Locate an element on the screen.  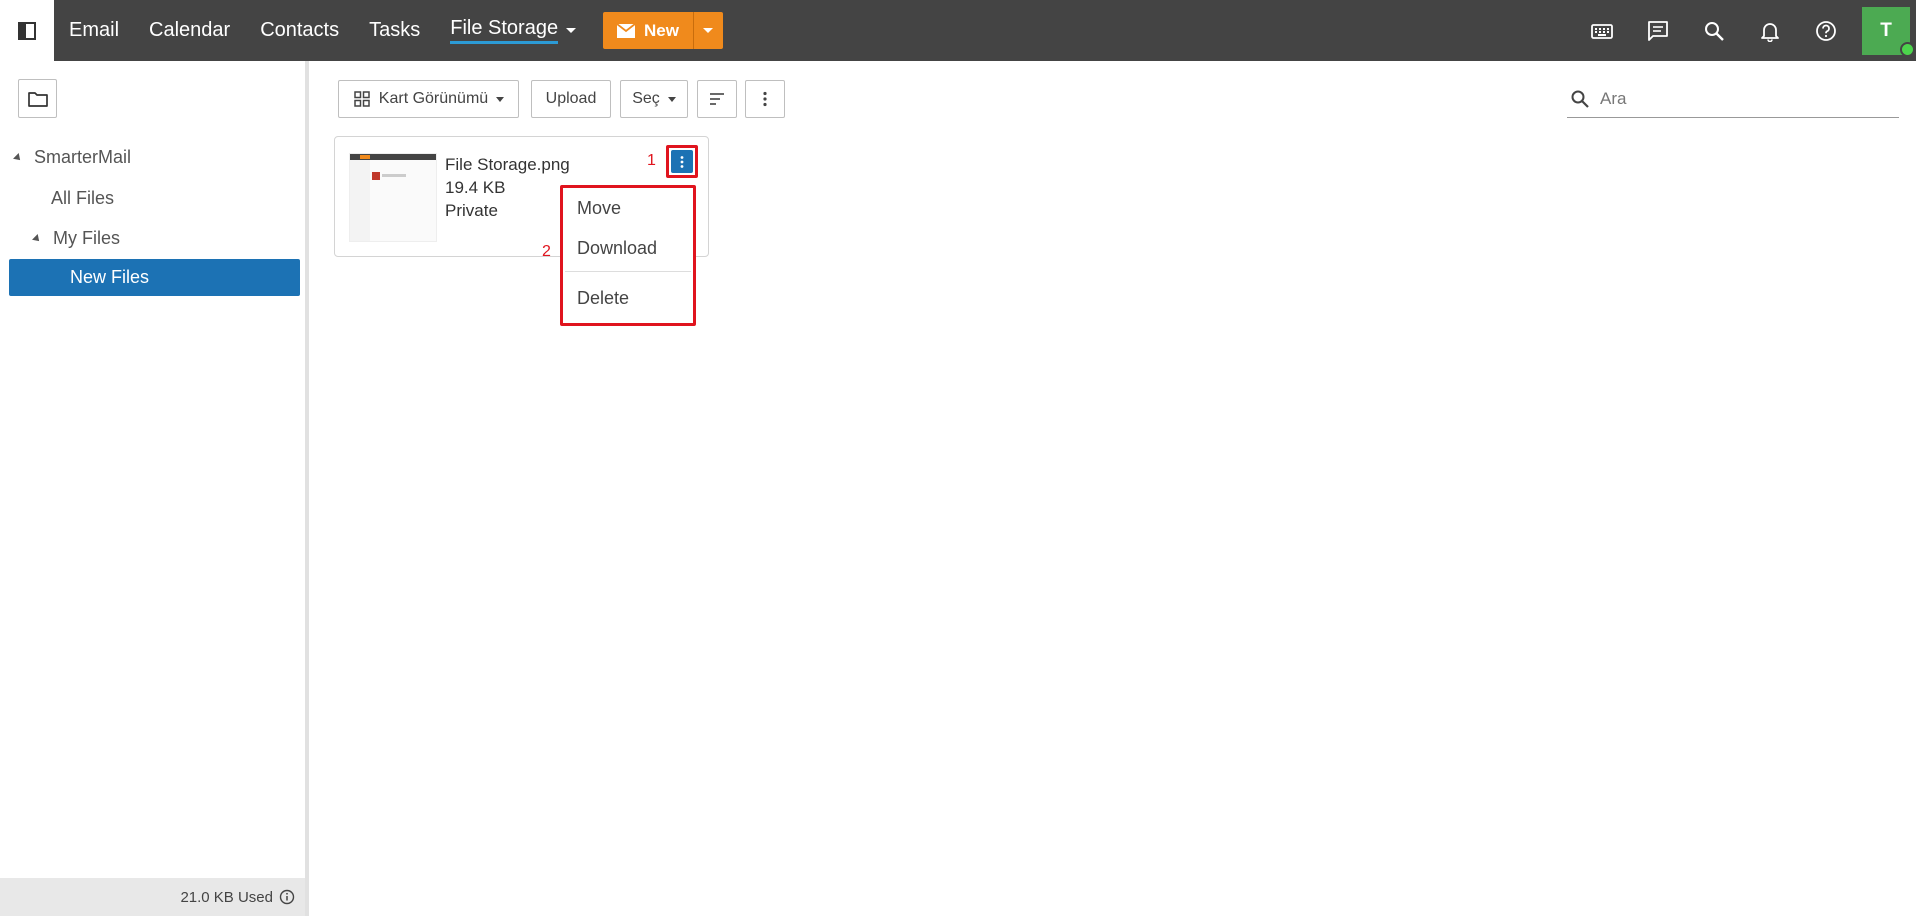
avatar-initial: T is located at coordinates (1886, 30).